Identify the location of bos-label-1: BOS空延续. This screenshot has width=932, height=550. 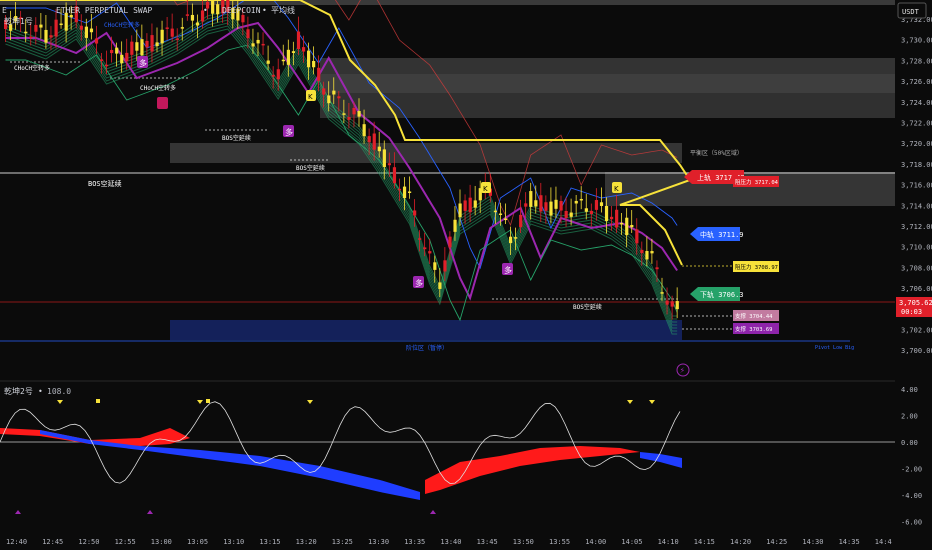
(236, 138).